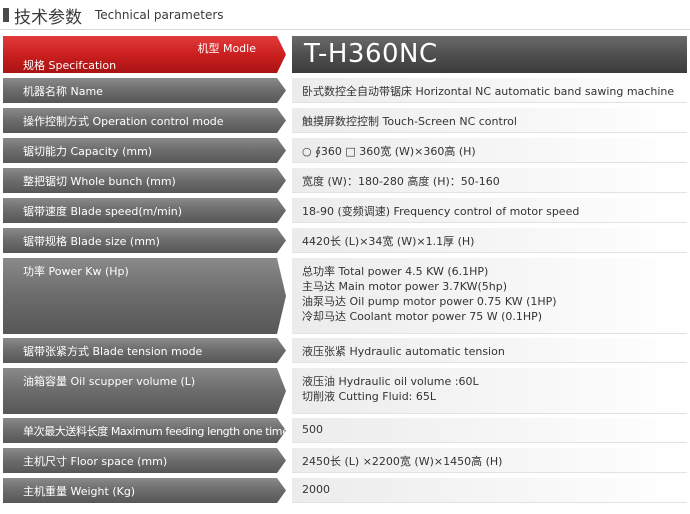 This screenshot has width=690, height=514. I want to click on row-value-cell: 宽度 (W)：180-280 高度 (H)：50-160, so click(489, 180).